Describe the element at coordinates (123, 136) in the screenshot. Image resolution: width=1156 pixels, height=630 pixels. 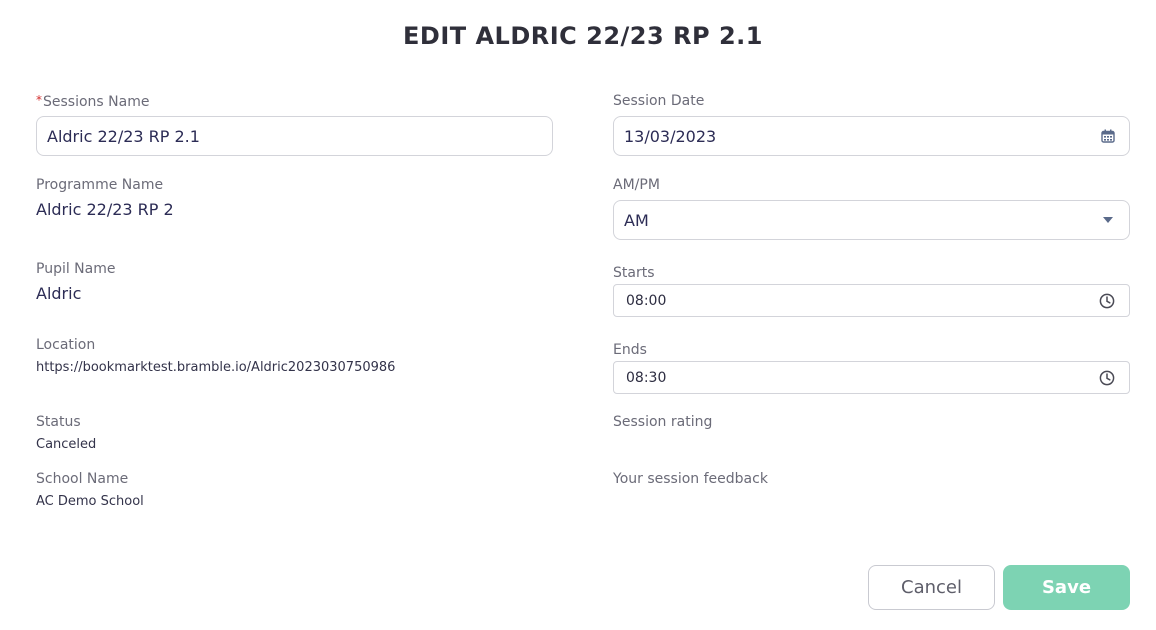
I see `sessions-name-value: Aldric 22/23 RP 2.1` at that location.